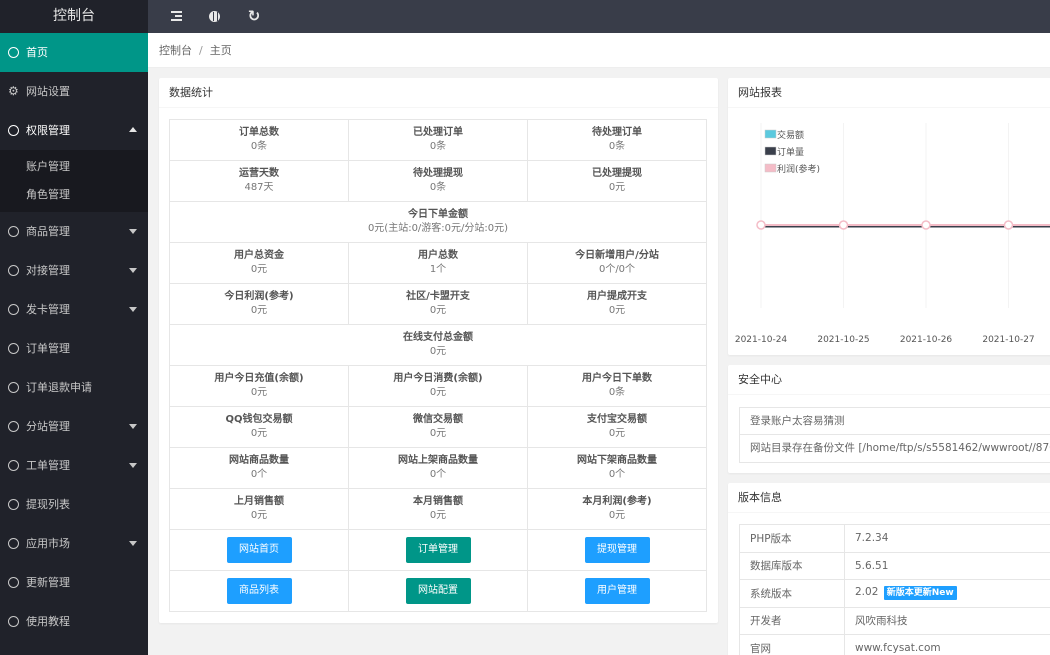  I want to click on sidebar-item-updates: 更新管理, so click(74, 582).